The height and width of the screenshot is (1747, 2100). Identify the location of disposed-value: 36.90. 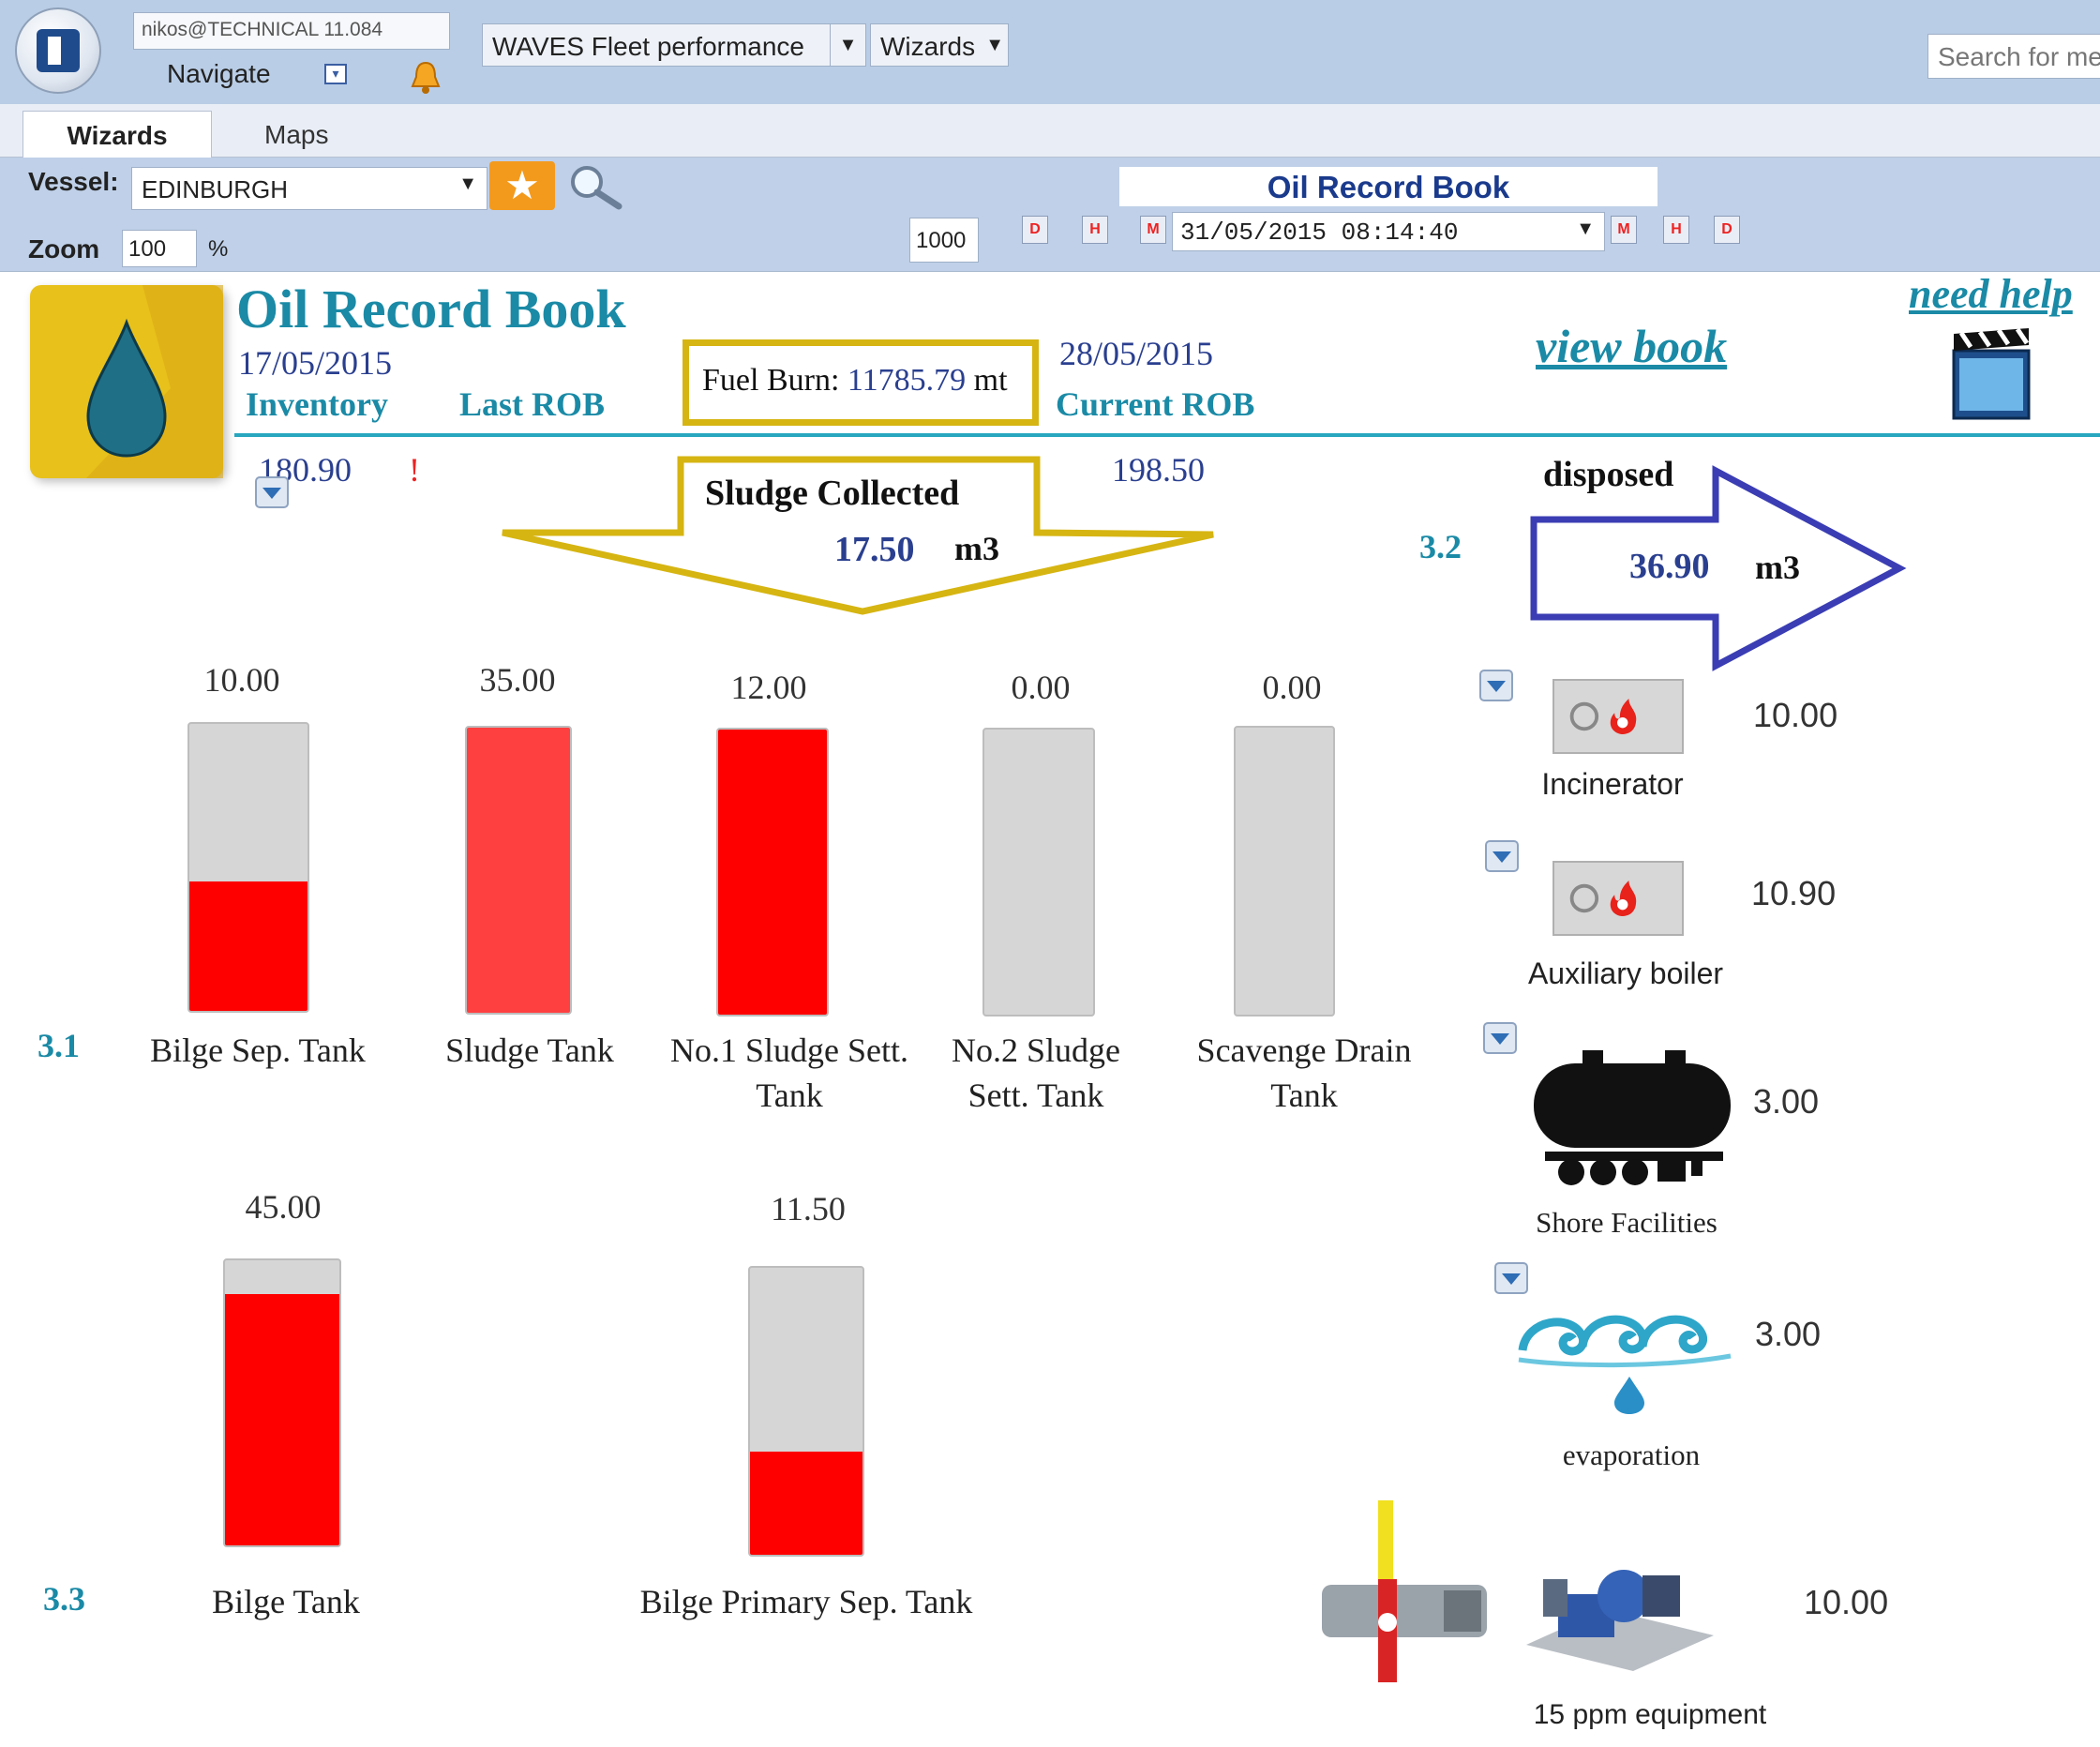
(1669, 567).